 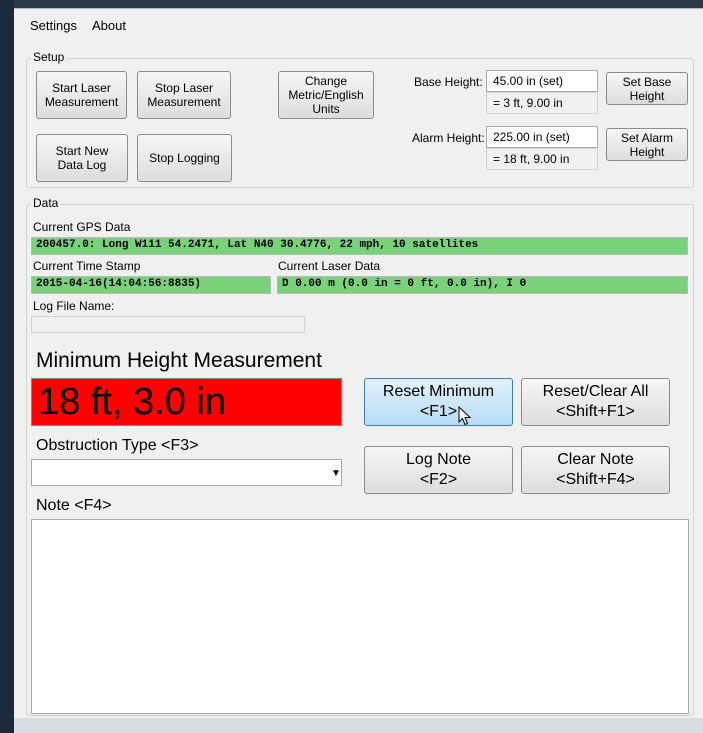 I want to click on change-units-button: Change Metric/English Units, so click(x=326, y=95).